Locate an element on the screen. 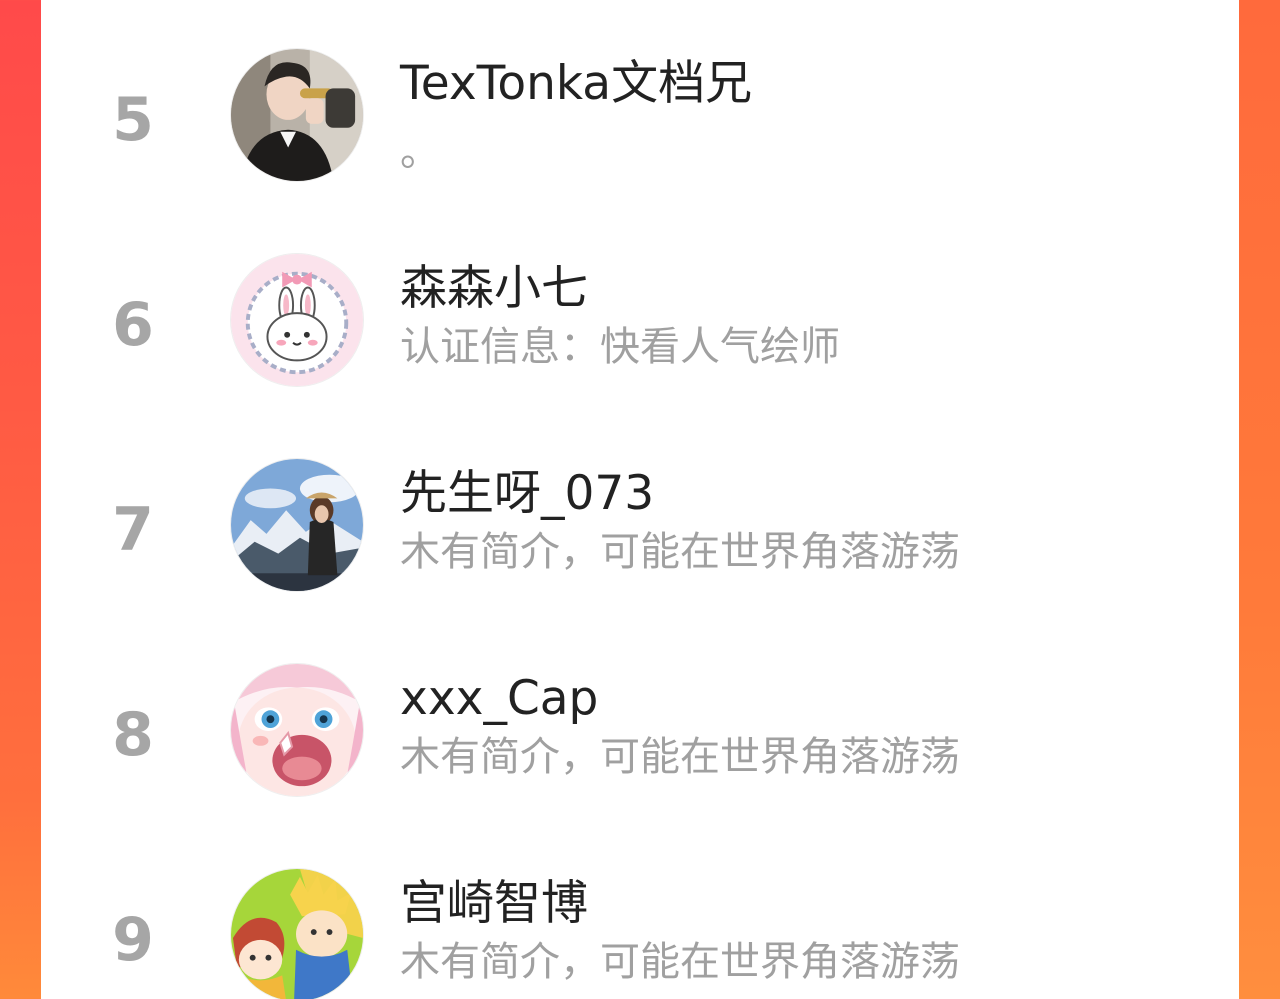  avatar-anime-boys-icon is located at coordinates (297, 934).